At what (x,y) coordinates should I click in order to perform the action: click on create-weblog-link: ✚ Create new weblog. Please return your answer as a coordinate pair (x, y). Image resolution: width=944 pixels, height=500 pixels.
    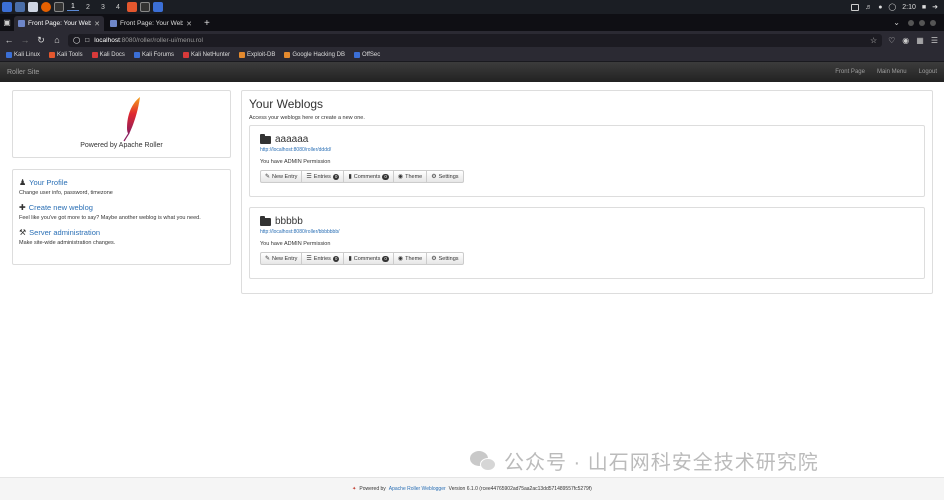
    Looking at the image, I should click on (121, 207).